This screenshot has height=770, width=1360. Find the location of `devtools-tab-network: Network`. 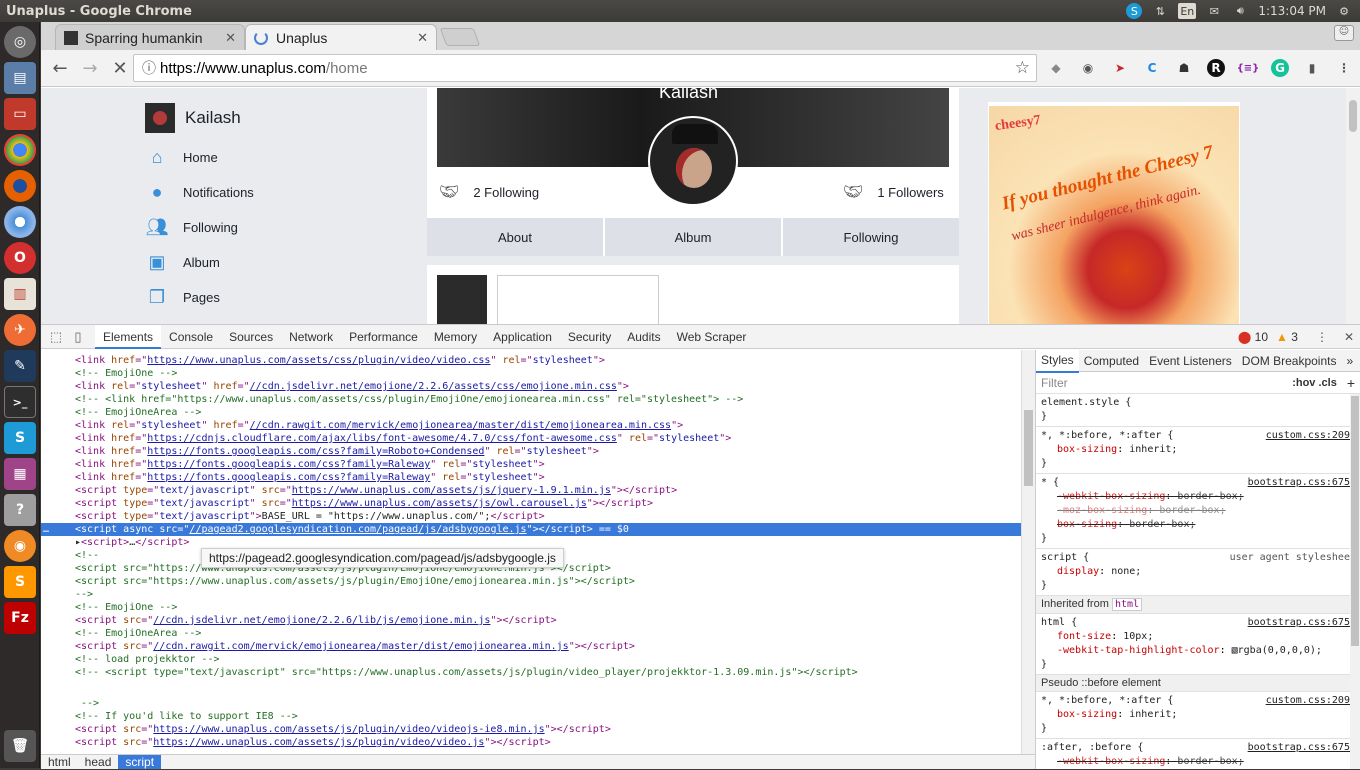

devtools-tab-network: Network is located at coordinates (311, 337).